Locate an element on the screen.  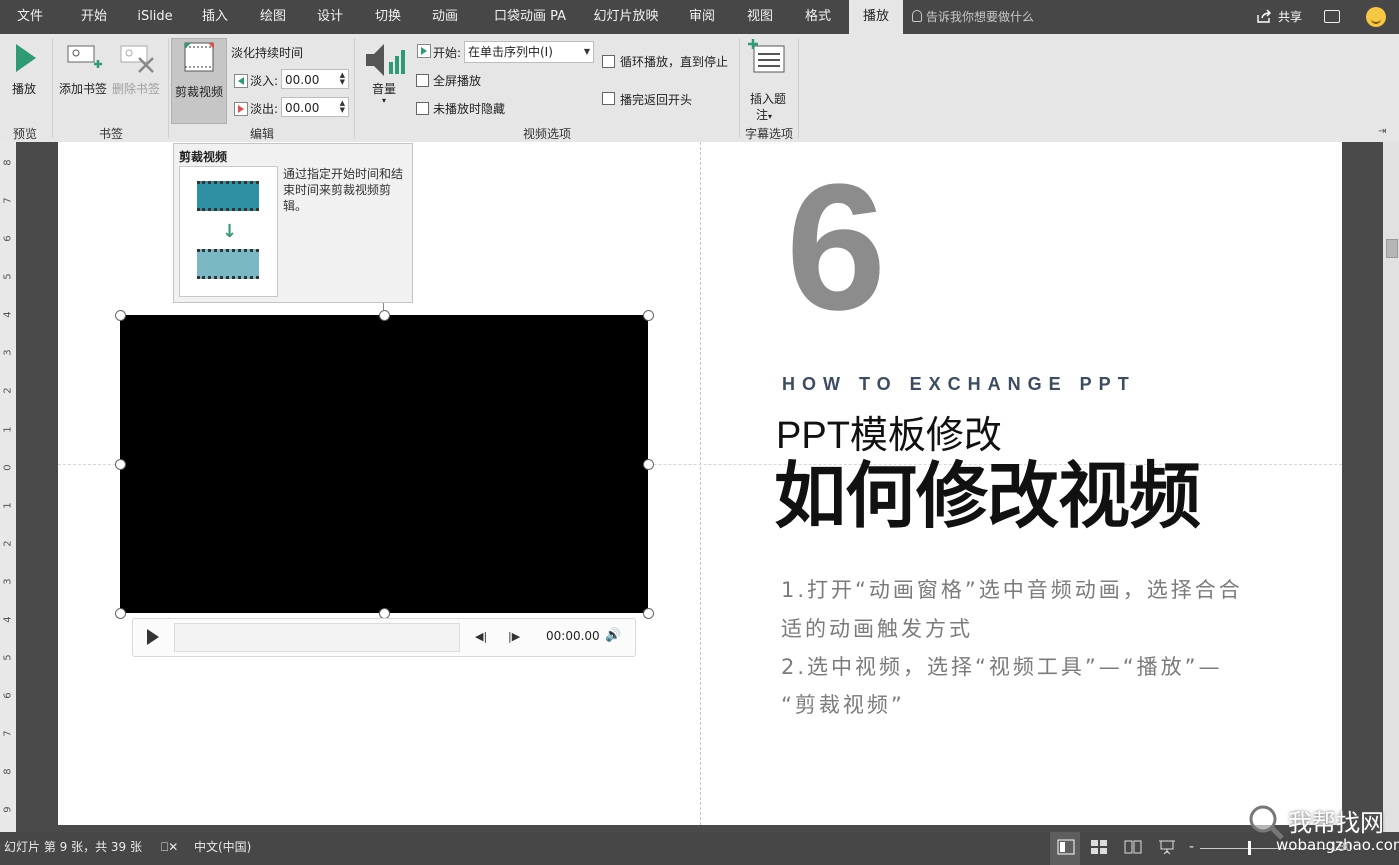
resize-handle-tl is located at coordinates (120, 315).